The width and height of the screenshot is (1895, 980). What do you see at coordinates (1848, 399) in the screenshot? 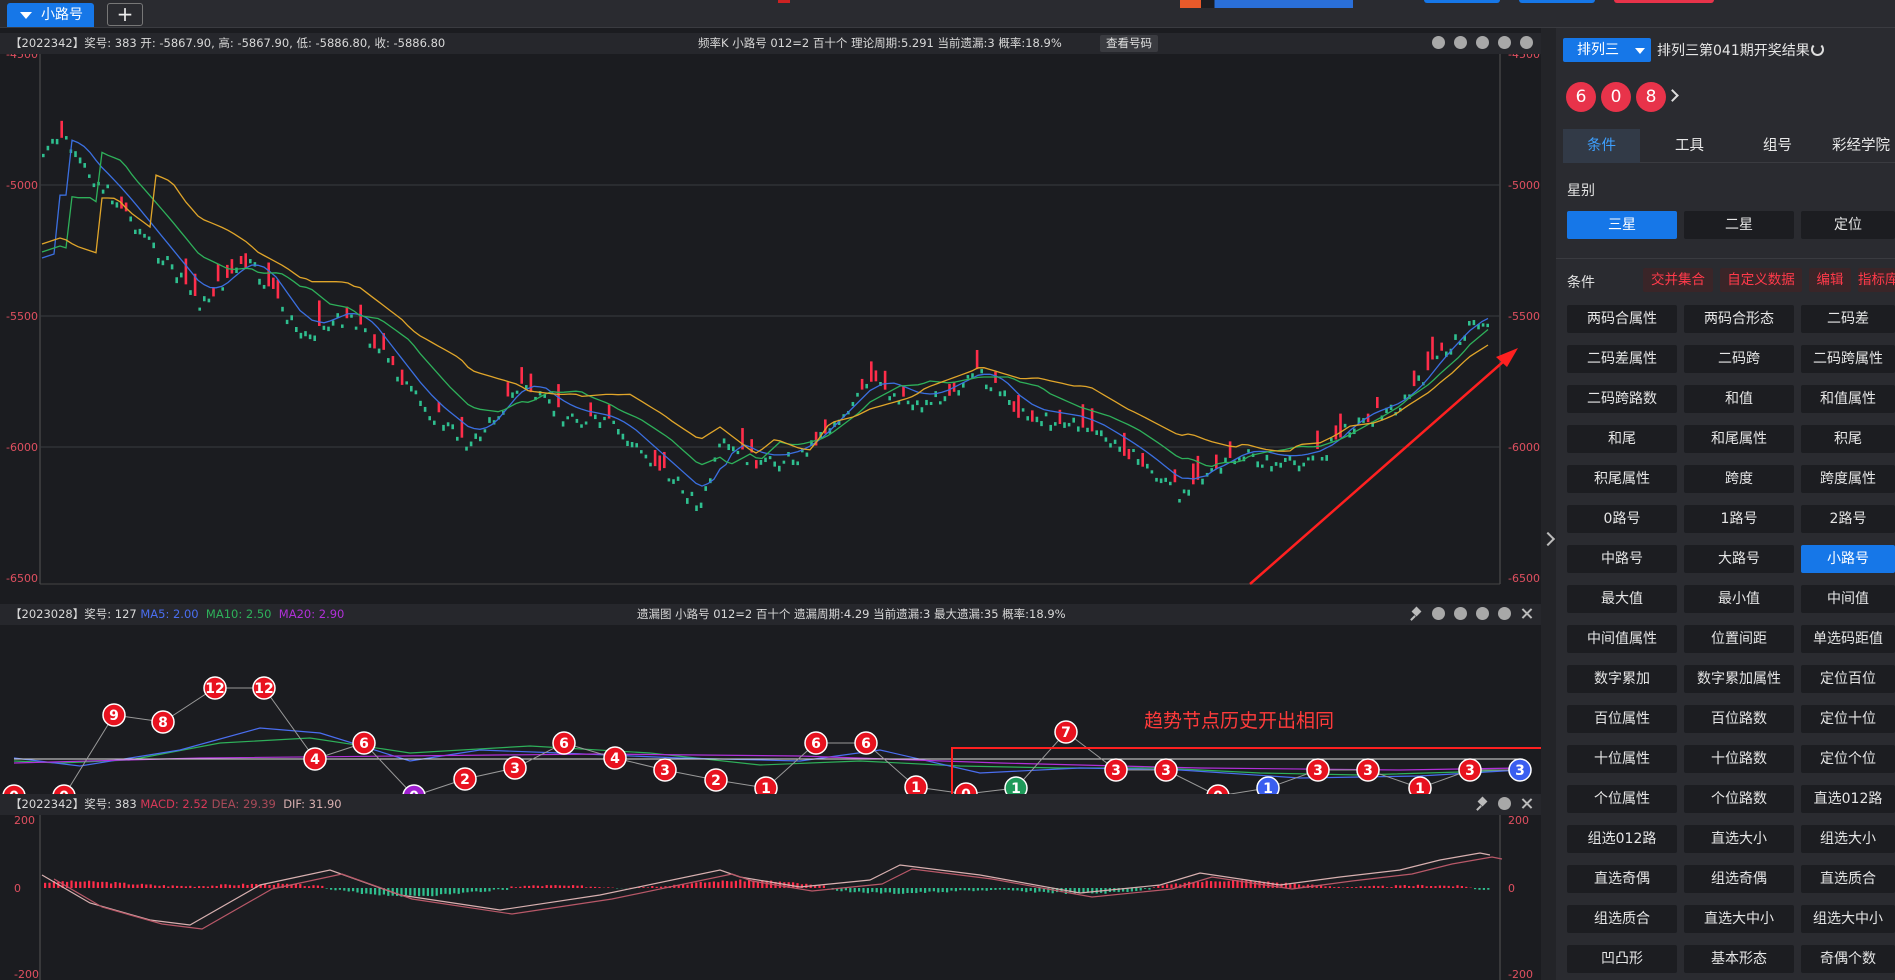
I see `condition-option: 和值属性` at bounding box center [1848, 399].